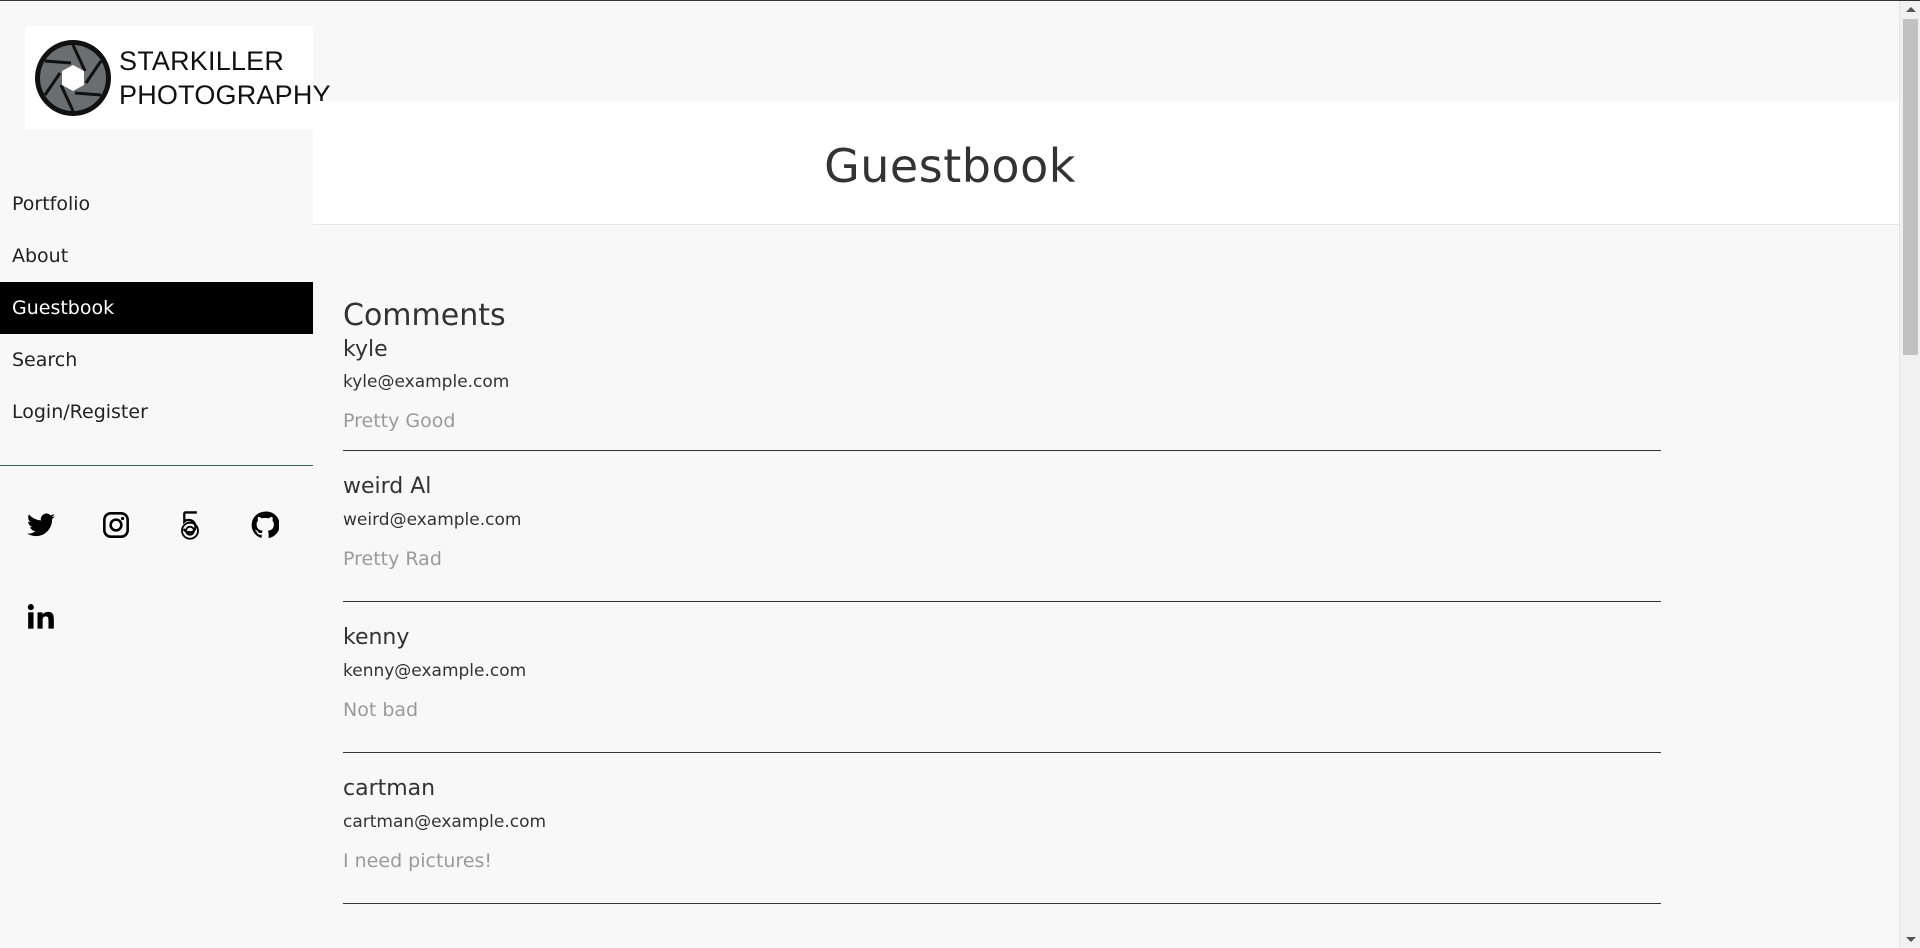  I want to click on 500px-icon, so click(190, 525).